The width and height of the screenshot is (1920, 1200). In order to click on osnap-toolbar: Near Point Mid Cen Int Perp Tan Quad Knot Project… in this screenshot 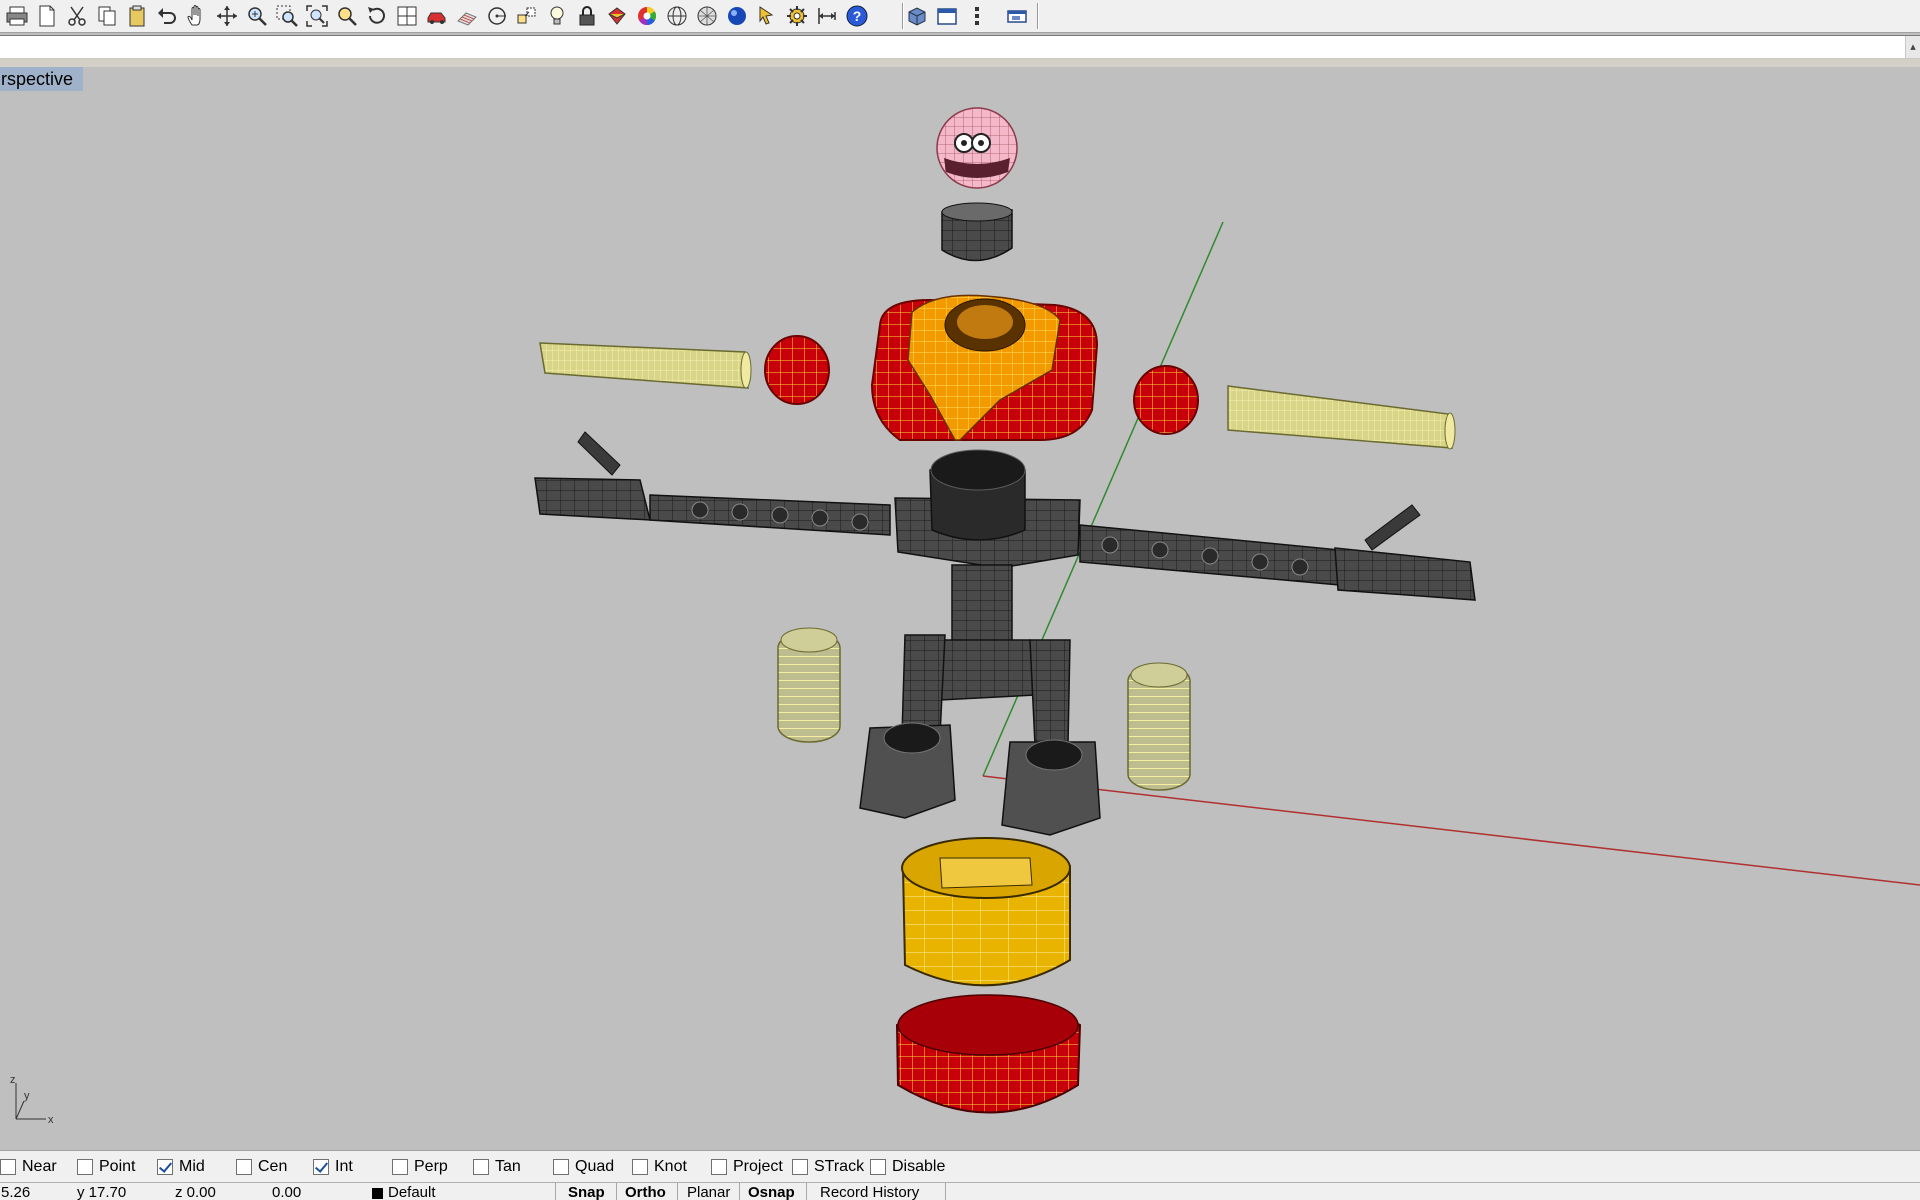, I will do `click(960, 1166)`.